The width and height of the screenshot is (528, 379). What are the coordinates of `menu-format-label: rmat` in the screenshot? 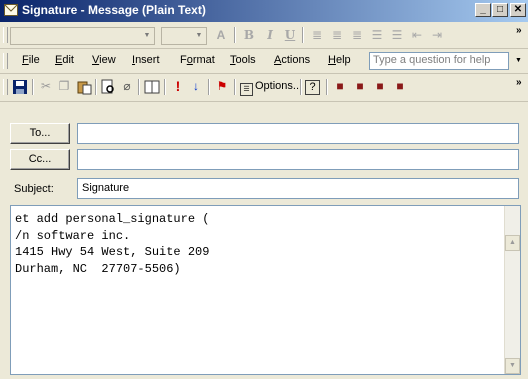 It's located at (203, 60).